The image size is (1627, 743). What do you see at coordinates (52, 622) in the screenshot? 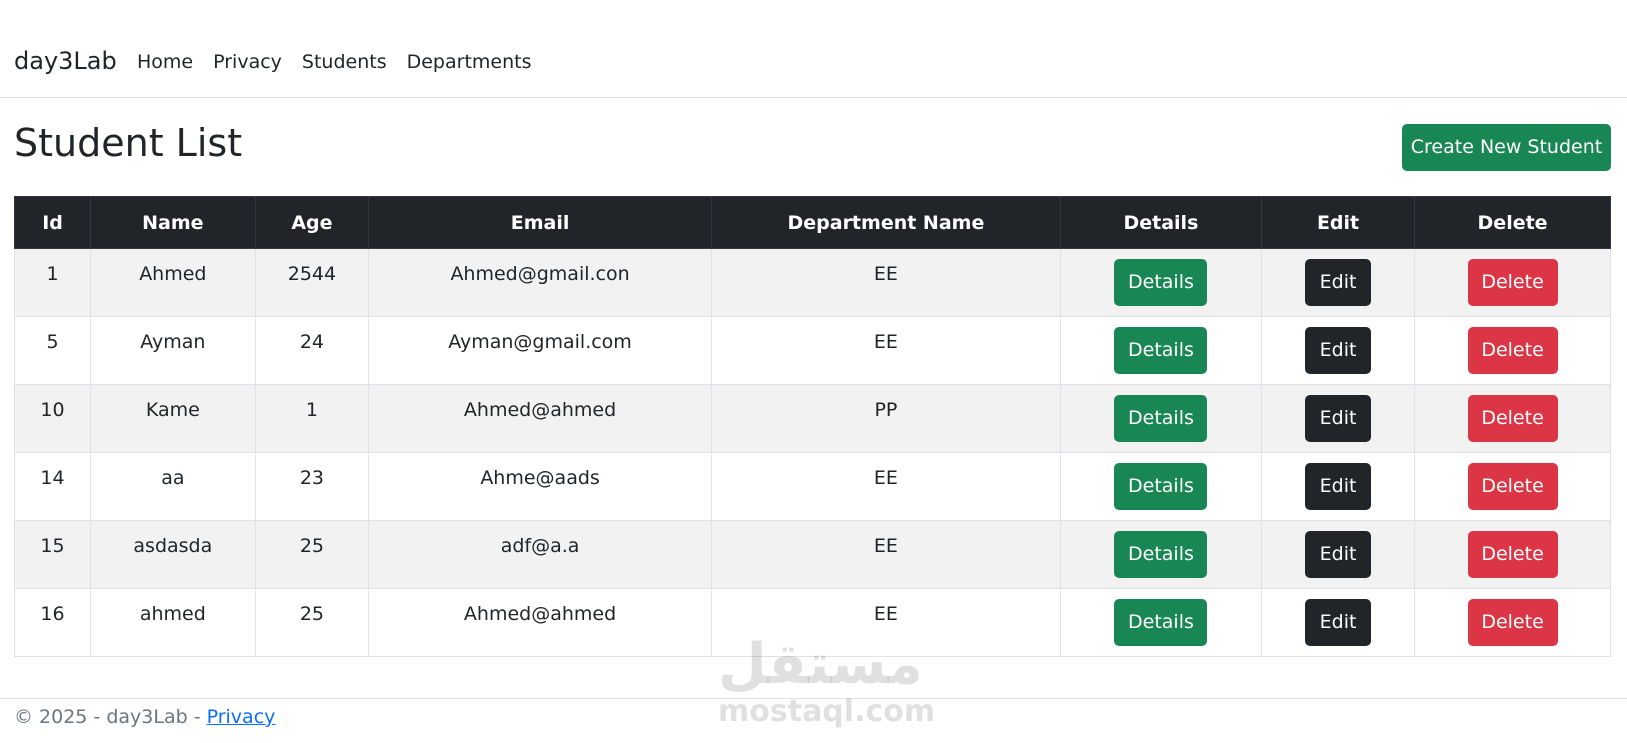
I see `cell-id: 16` at bounding box center [52, 622].